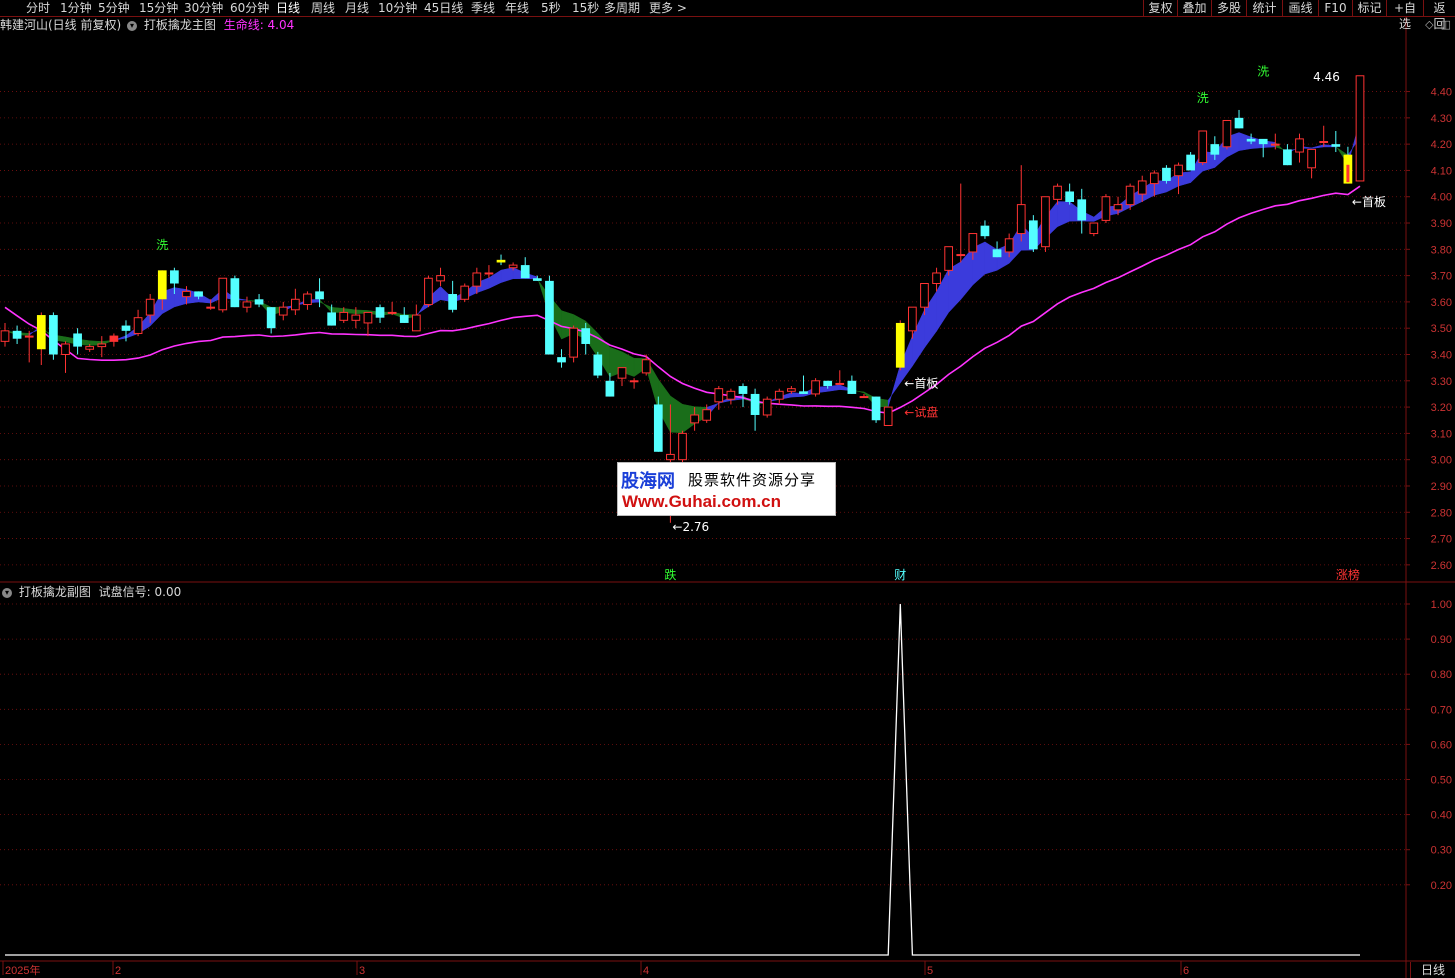 The image size is (1455, 978). I want to click on x-tick-label: 2025年, so click(22, 970).